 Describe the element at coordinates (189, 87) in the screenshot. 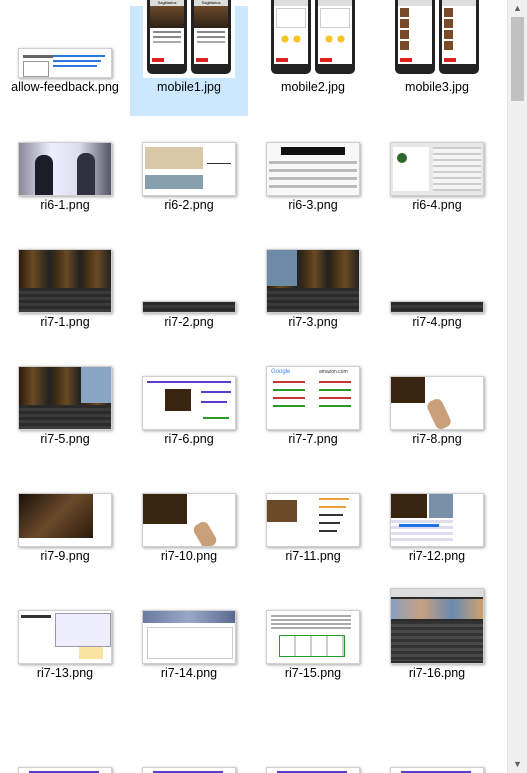

I see `file-name: mobile1.jpg` at that location.